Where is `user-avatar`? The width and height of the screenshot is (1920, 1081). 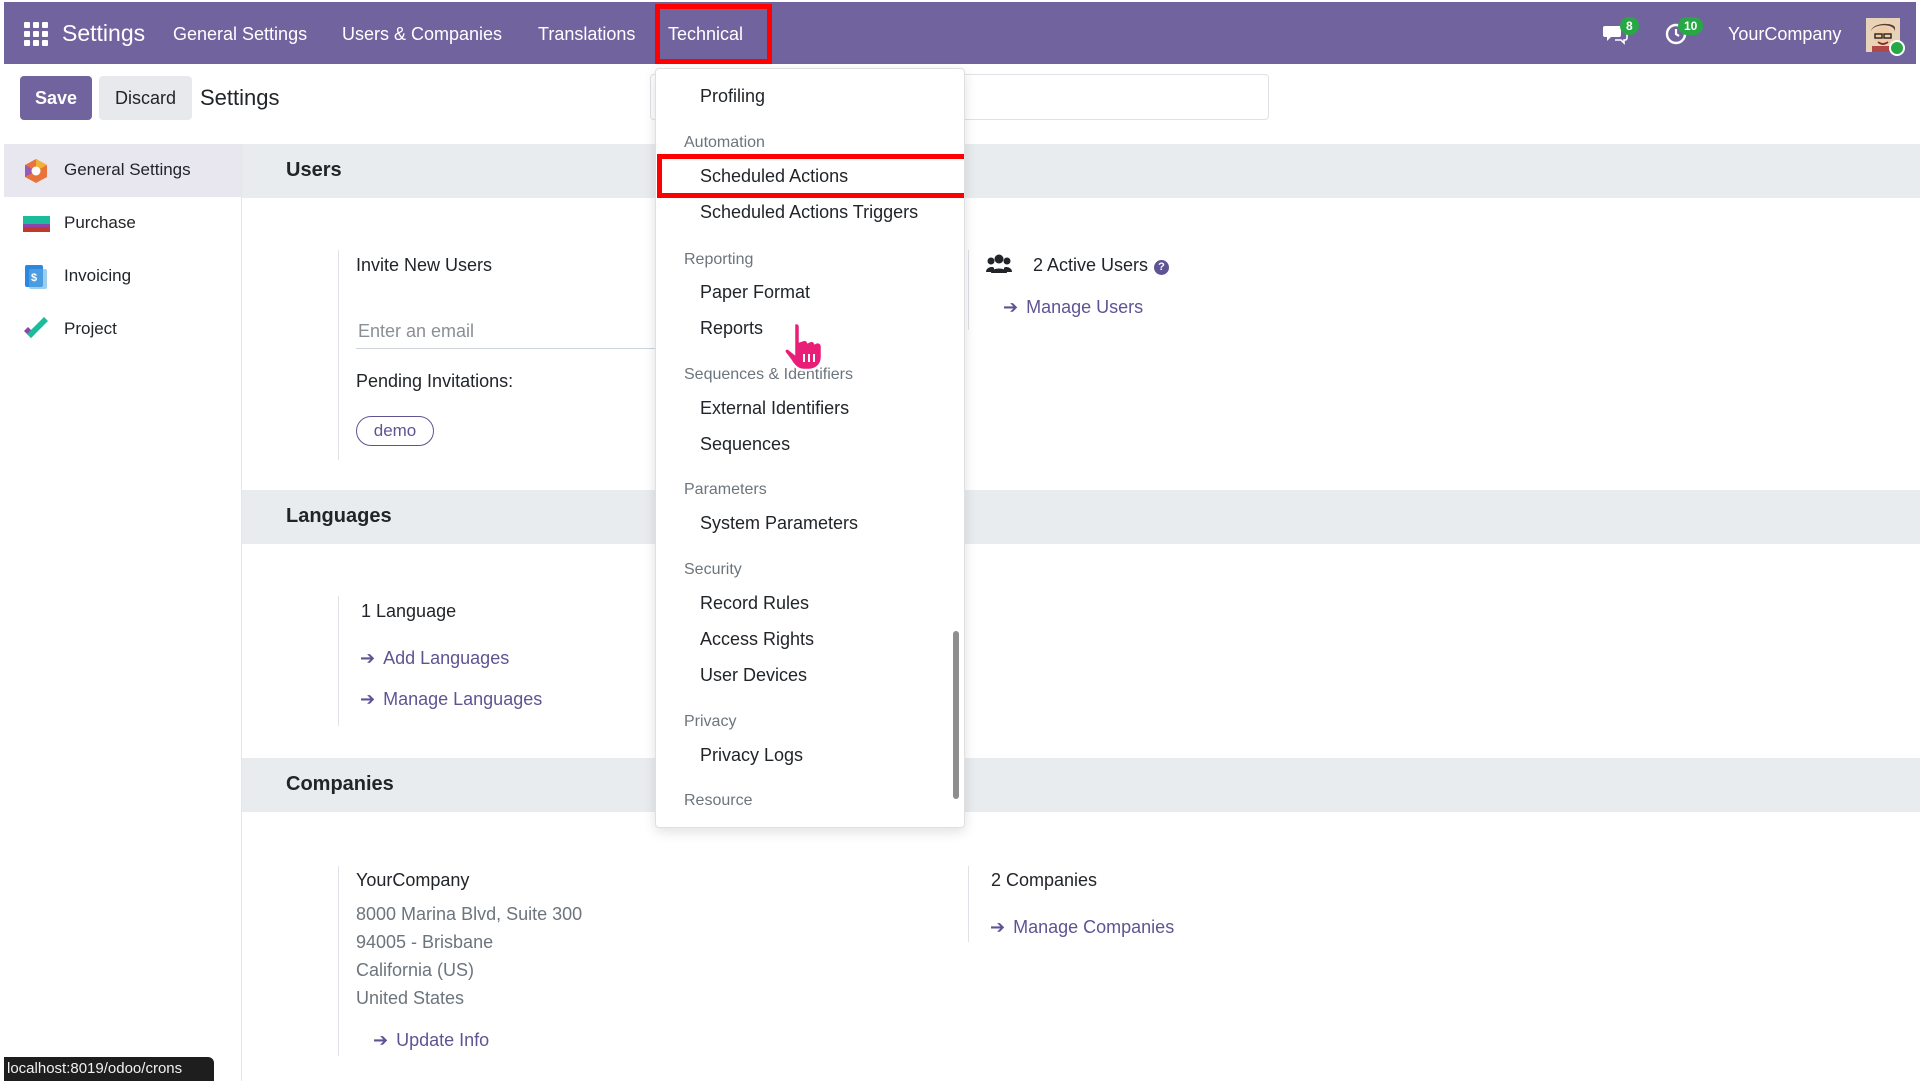
user-avatar is located at coordinates (1885, 37).